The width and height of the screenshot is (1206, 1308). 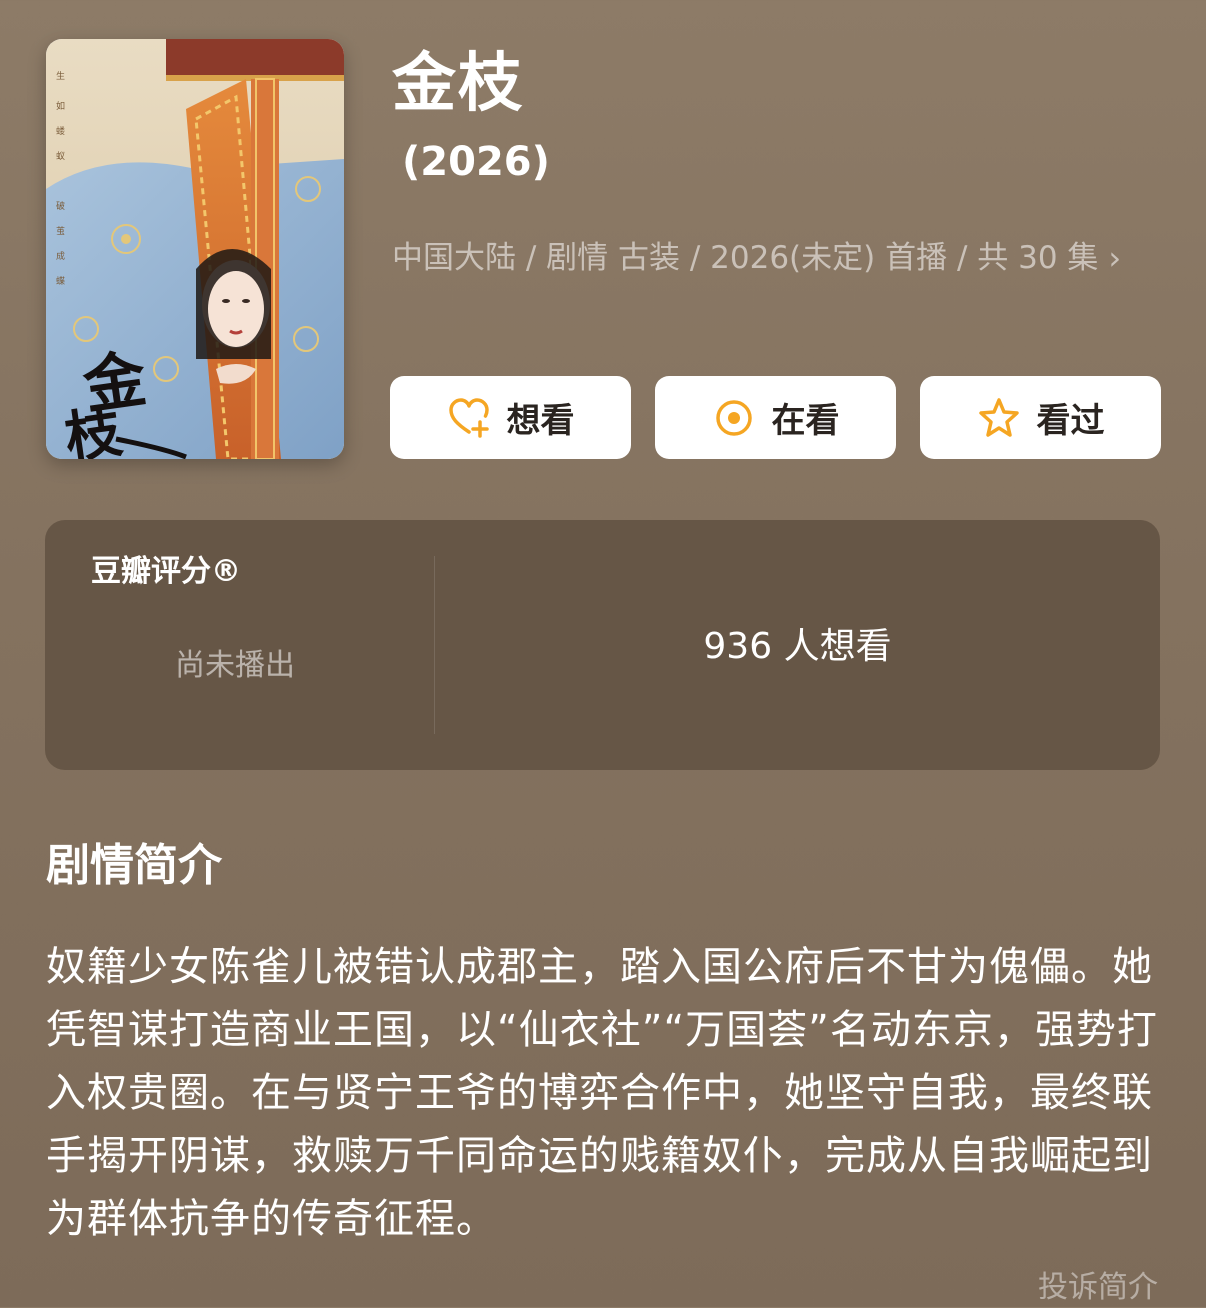 I want to click on watching-button: 在看, so click(x=775, y=417).